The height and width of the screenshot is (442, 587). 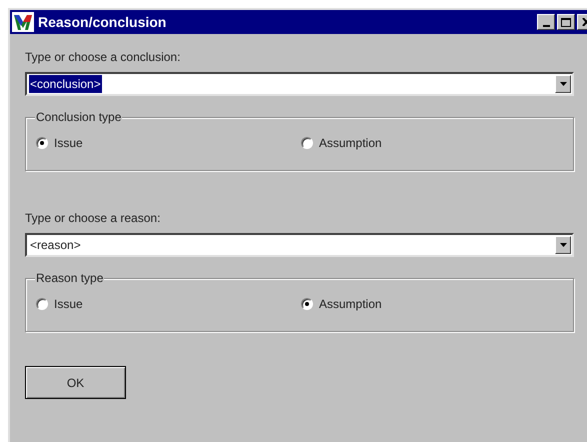 I want to click on combo-box: <reason>, so click(x=299, y=245).